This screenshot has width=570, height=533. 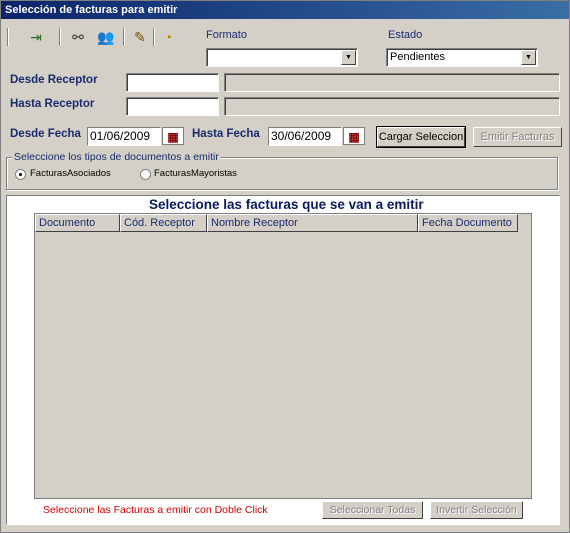 I want to click on invertir-seleccion-button: Invertir Selección, so click(x=476, y=510).